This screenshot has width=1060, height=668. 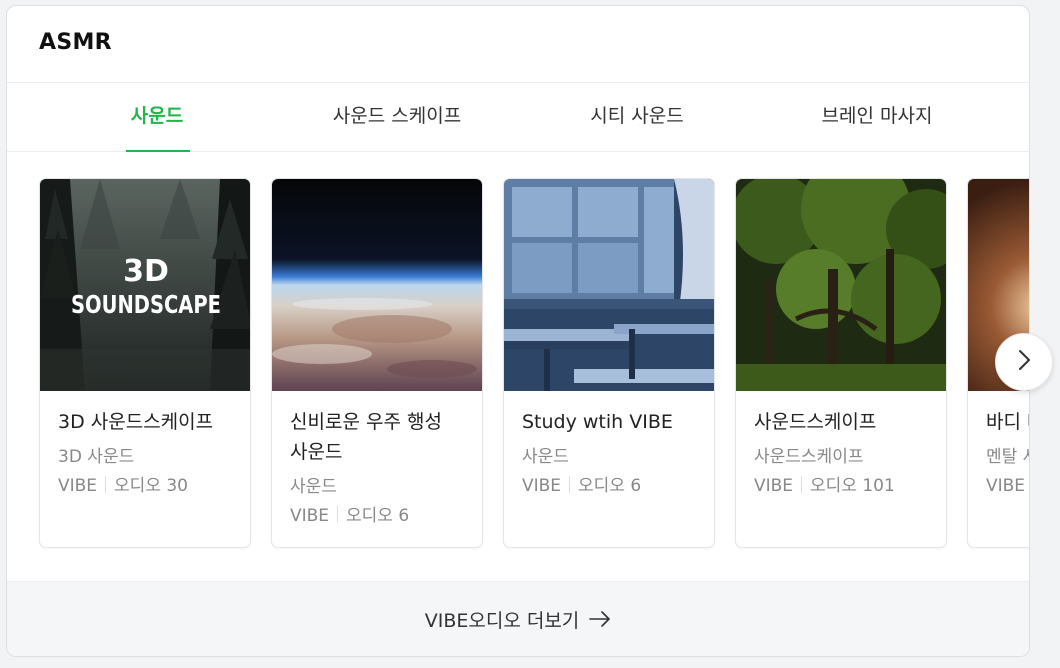 I want to click on tab-brain-massage: 브레인 마사지, so click(x=877, y=116).